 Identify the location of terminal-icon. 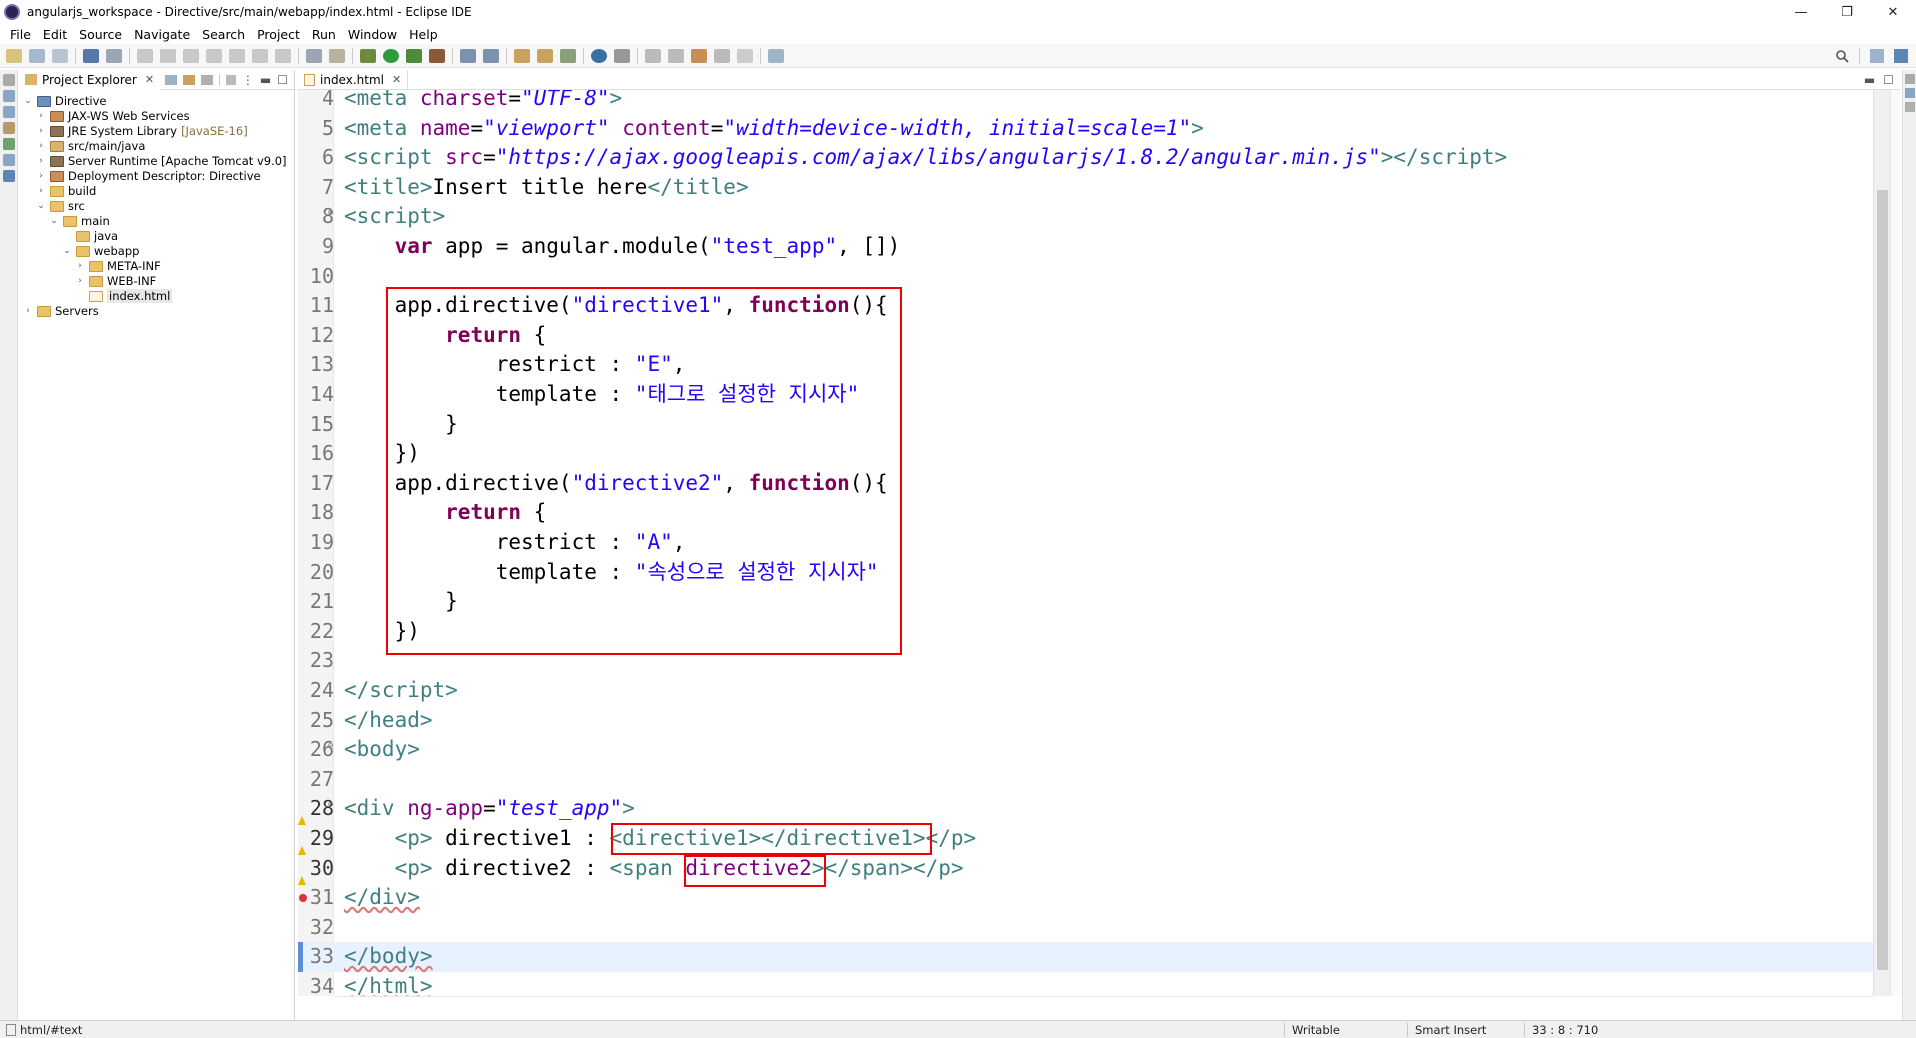
(91, 55).